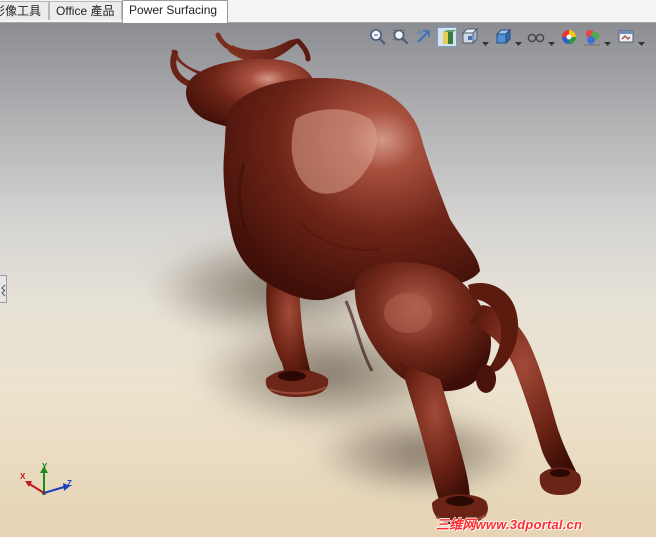 The height and width of the screenshot is (537, 656). I want to click on edit-appearance-icon, so click(569, 37).